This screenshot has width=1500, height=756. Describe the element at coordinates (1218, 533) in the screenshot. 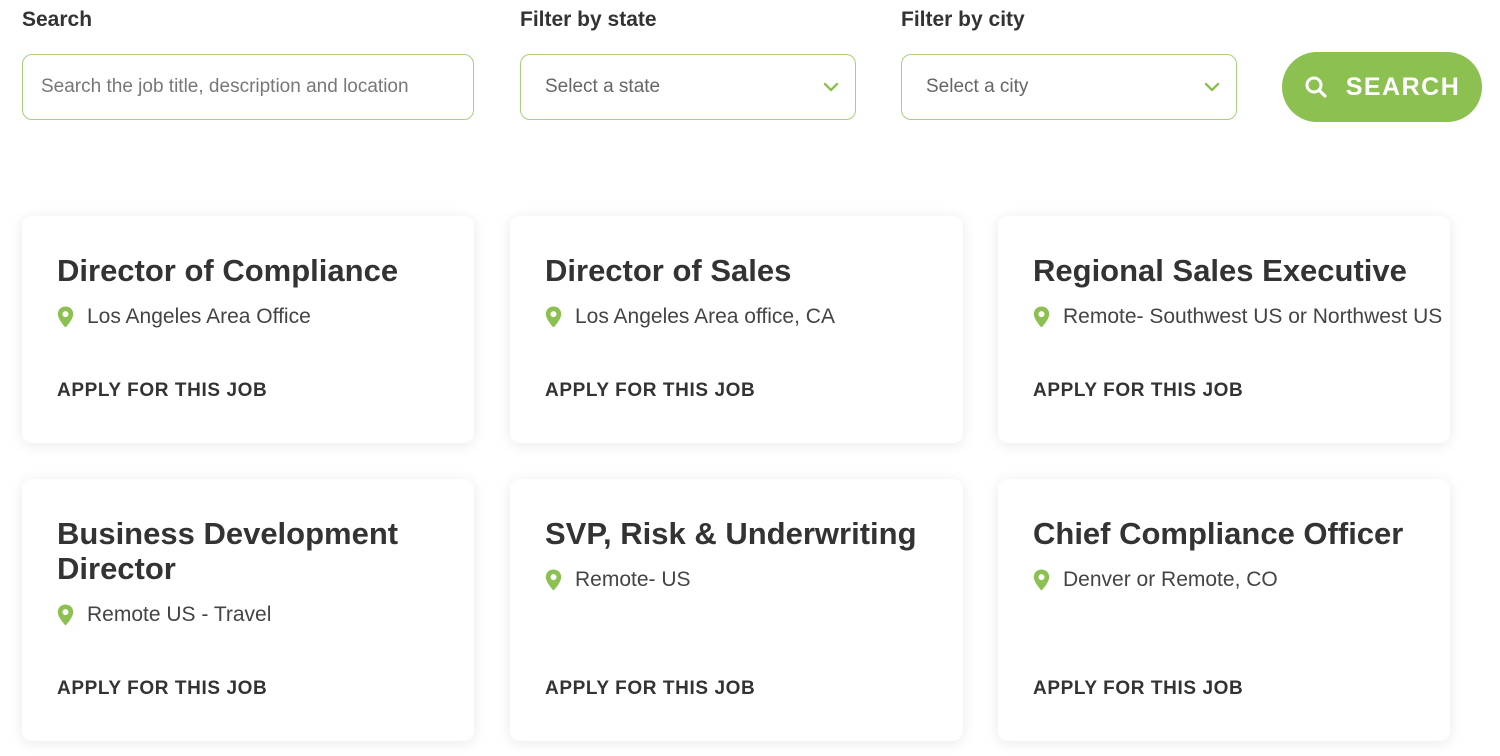

I see `job-title: Chief Compliance Officer` at that location.